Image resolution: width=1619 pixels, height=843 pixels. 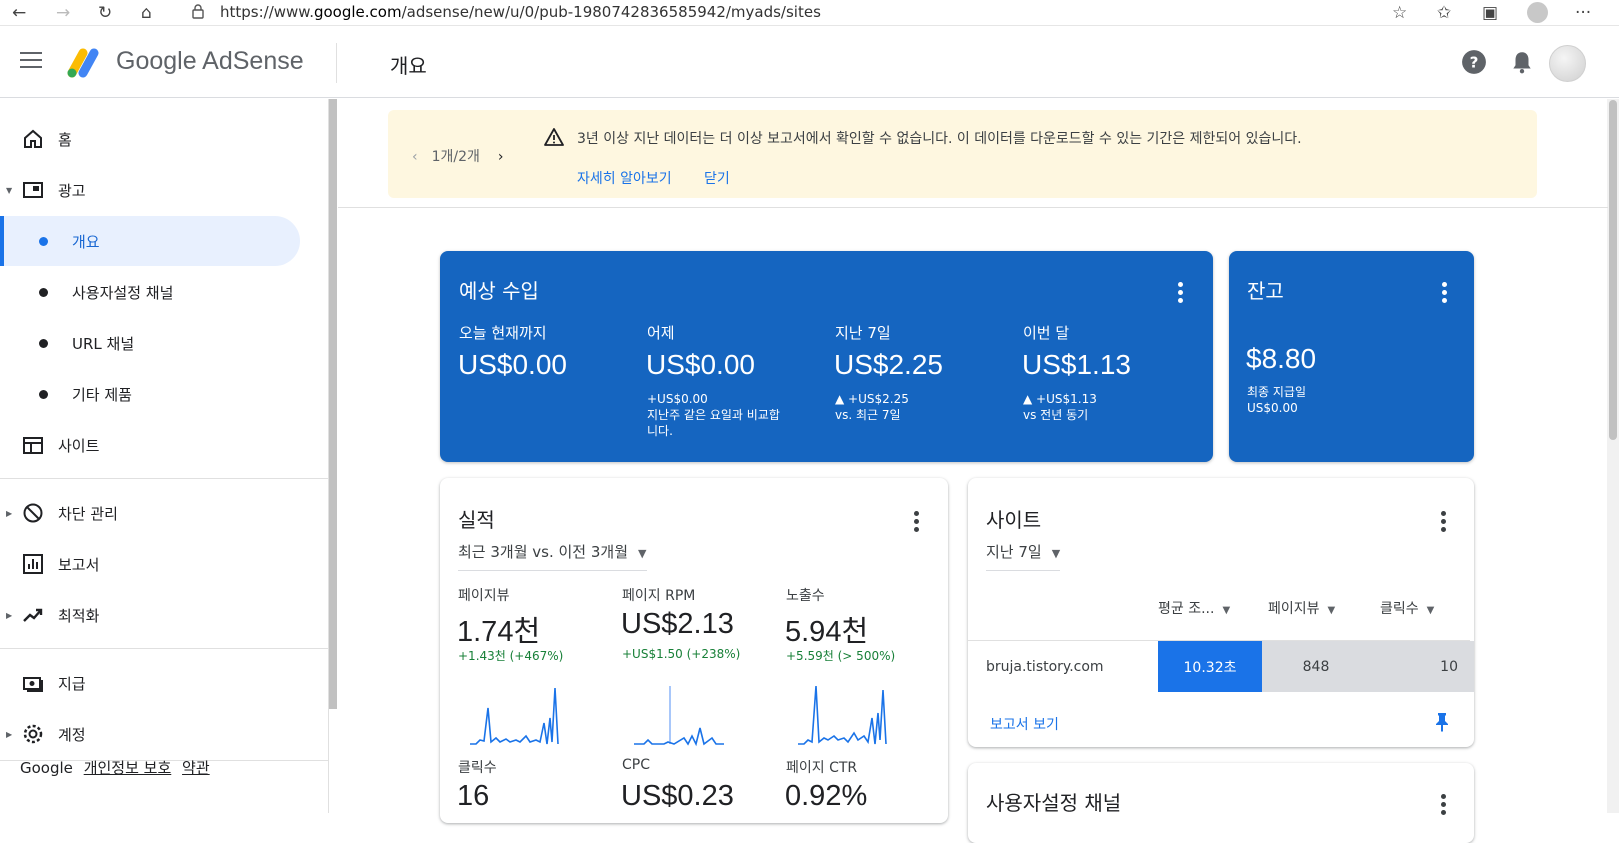 I want to click on metric-change: +1.43천 (+467%), so click(x=511, y=656).